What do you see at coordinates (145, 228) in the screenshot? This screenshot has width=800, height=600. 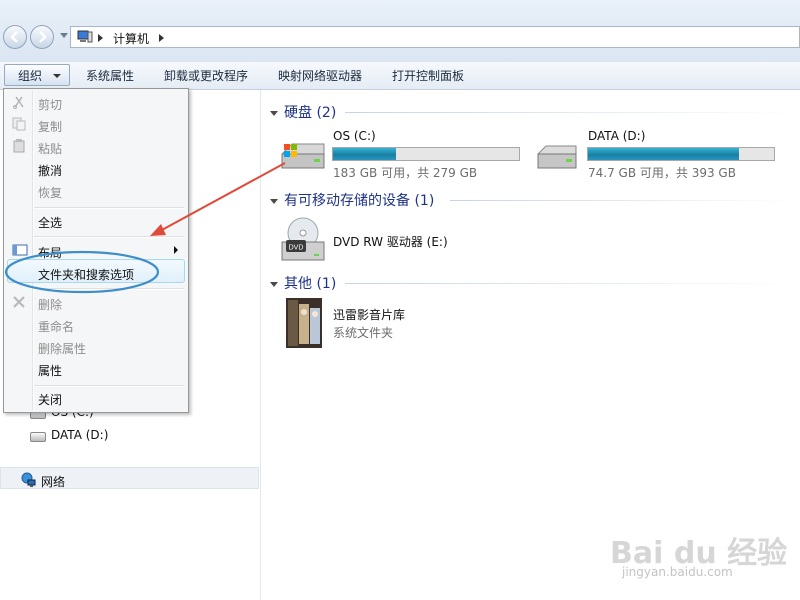 I see `annotation-overlay` at bounding box center [145, 228].